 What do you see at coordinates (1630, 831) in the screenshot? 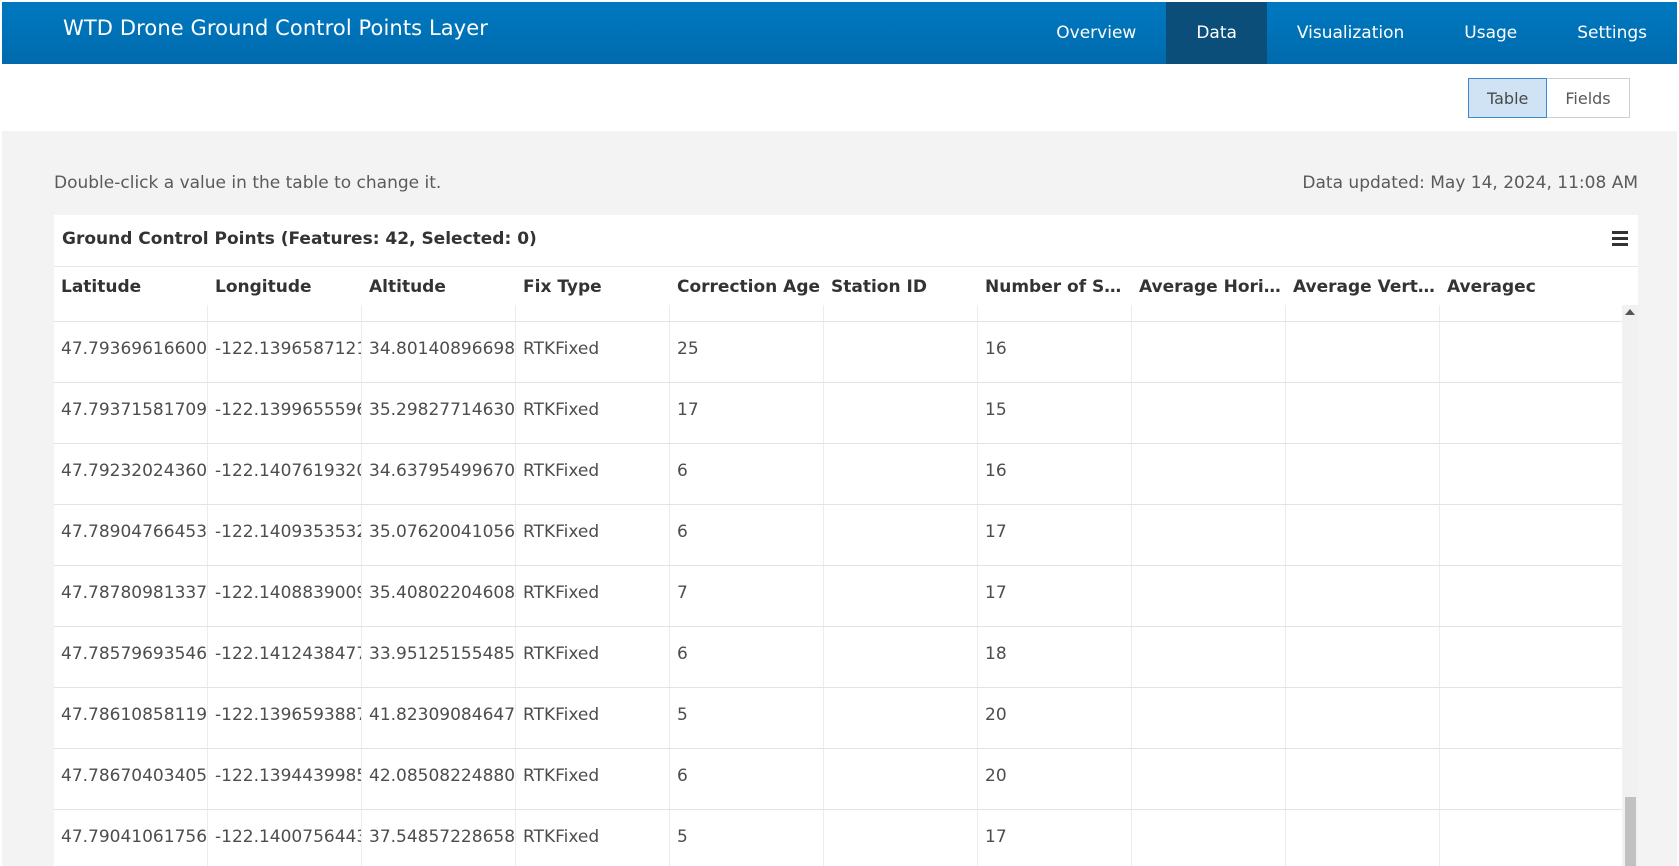
I see `scrollbar-thumb` at bounding box center [1630, 831].